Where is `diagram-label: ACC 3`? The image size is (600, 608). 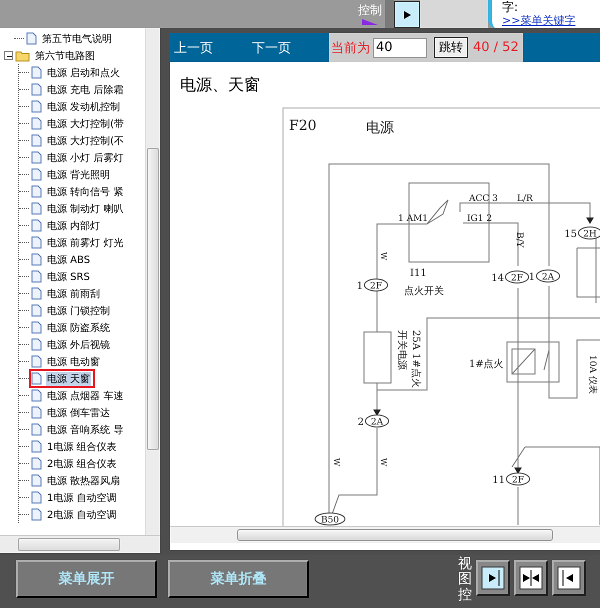
diagram-label: ACC 3 is located at coordinates (483, 199).